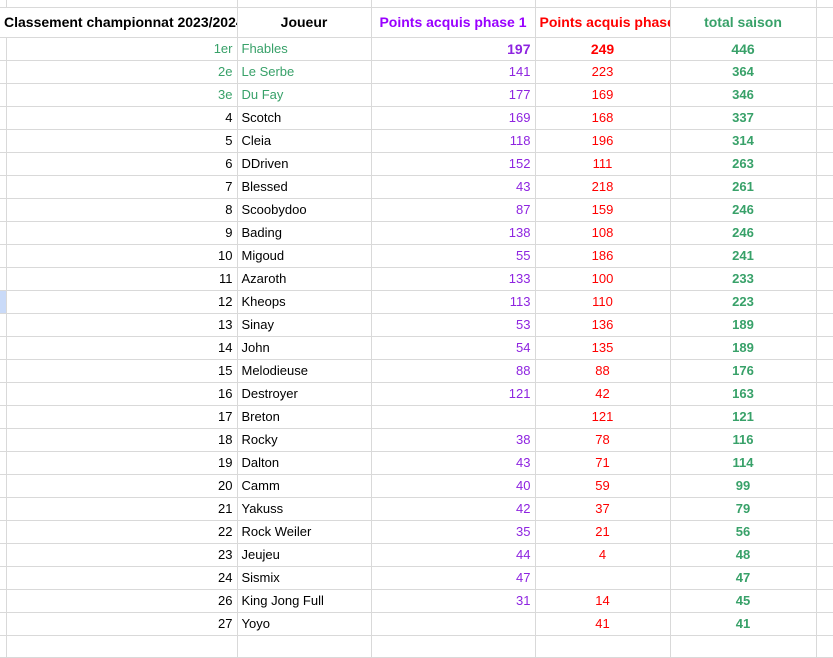 The image size is (833, 658). I want to click on cell-rank: 15, so click(122, 371).